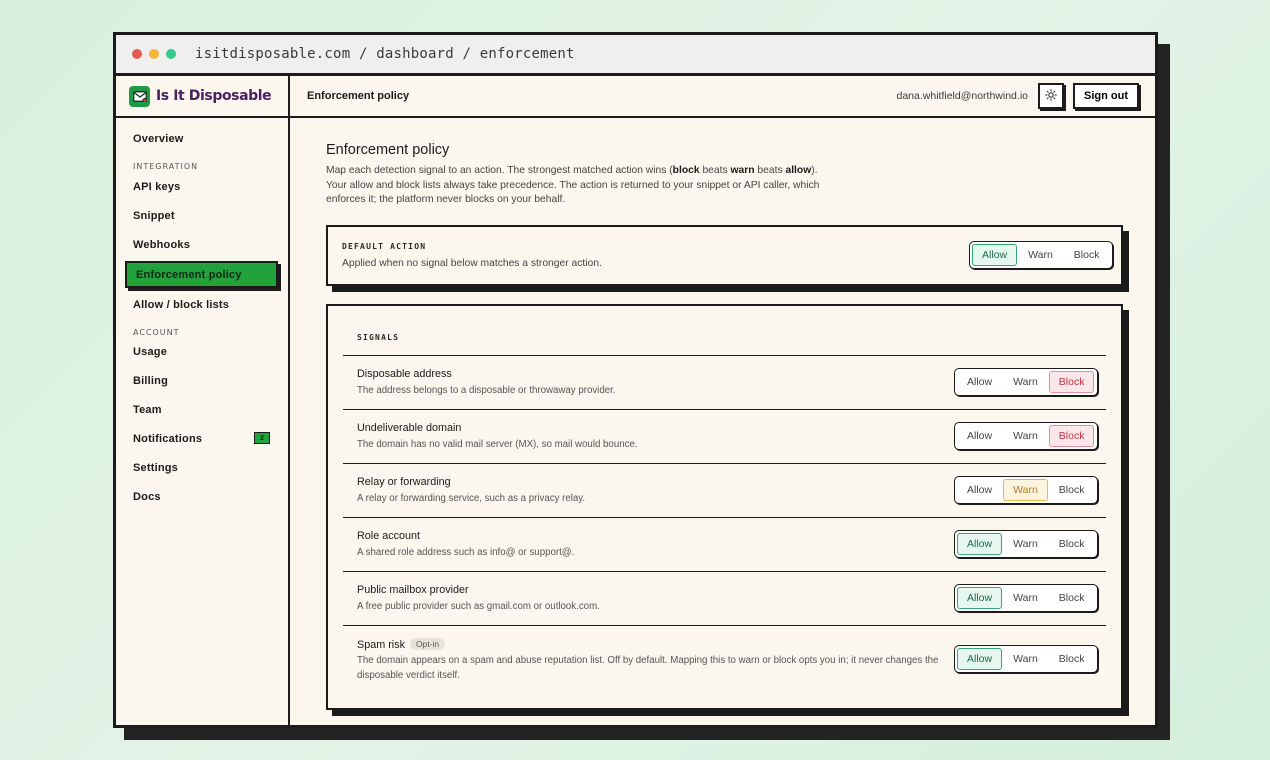  Describe the element at coordinates (156, 187) in the screenshot. I see `sidebar-item-api-keys: API keys` at that location.